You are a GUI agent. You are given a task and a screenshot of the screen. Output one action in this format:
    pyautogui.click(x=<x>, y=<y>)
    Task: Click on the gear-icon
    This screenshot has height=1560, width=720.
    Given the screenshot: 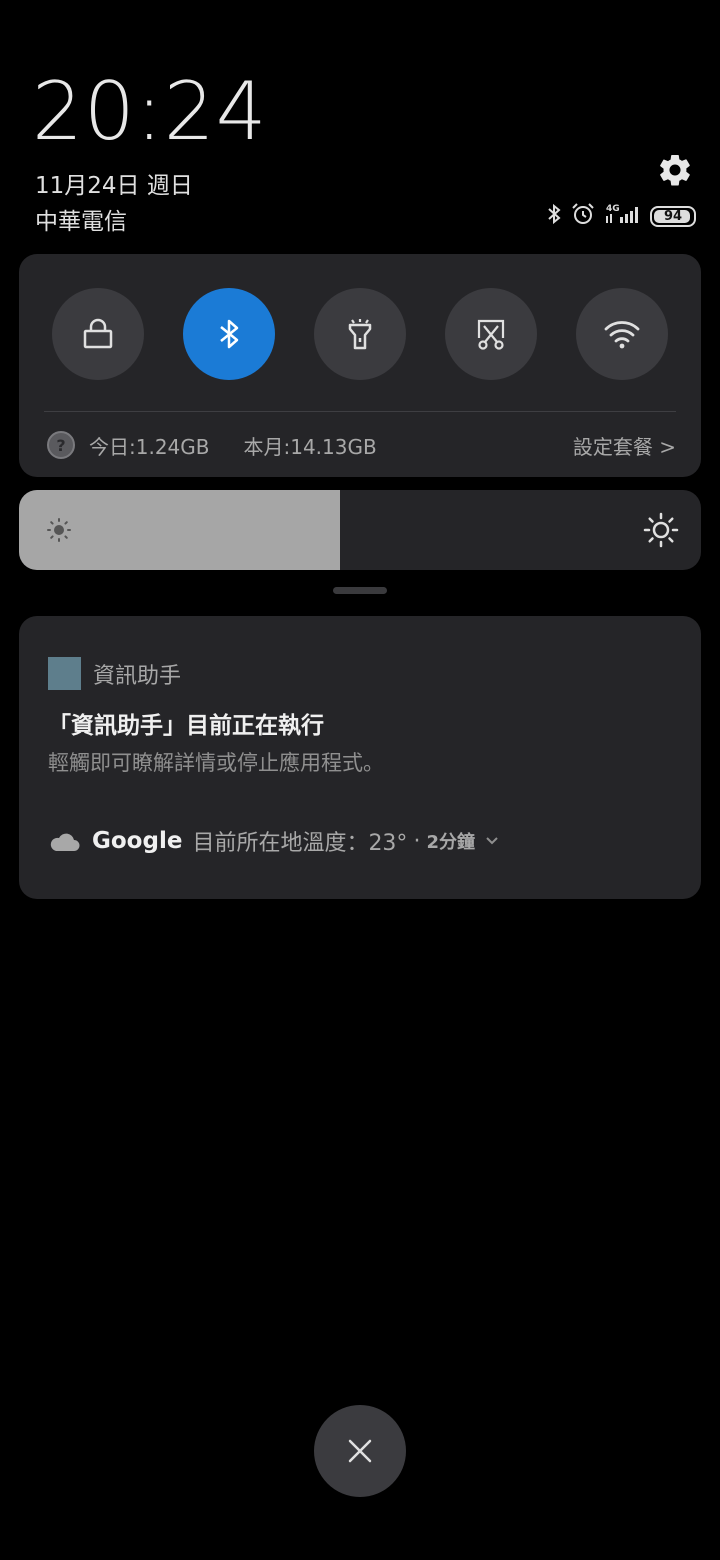 What is the action you would take?
    pyautogui.click(x=675, y=170)
    